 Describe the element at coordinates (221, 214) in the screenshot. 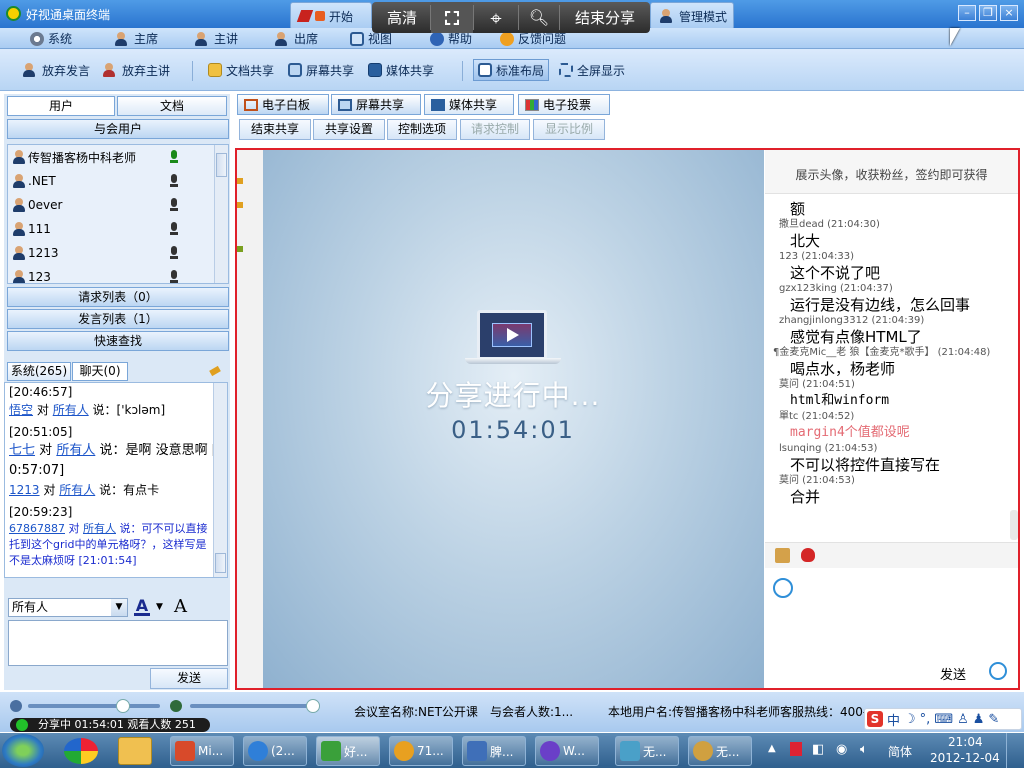

I see `user-list-scrollbar` at that location.